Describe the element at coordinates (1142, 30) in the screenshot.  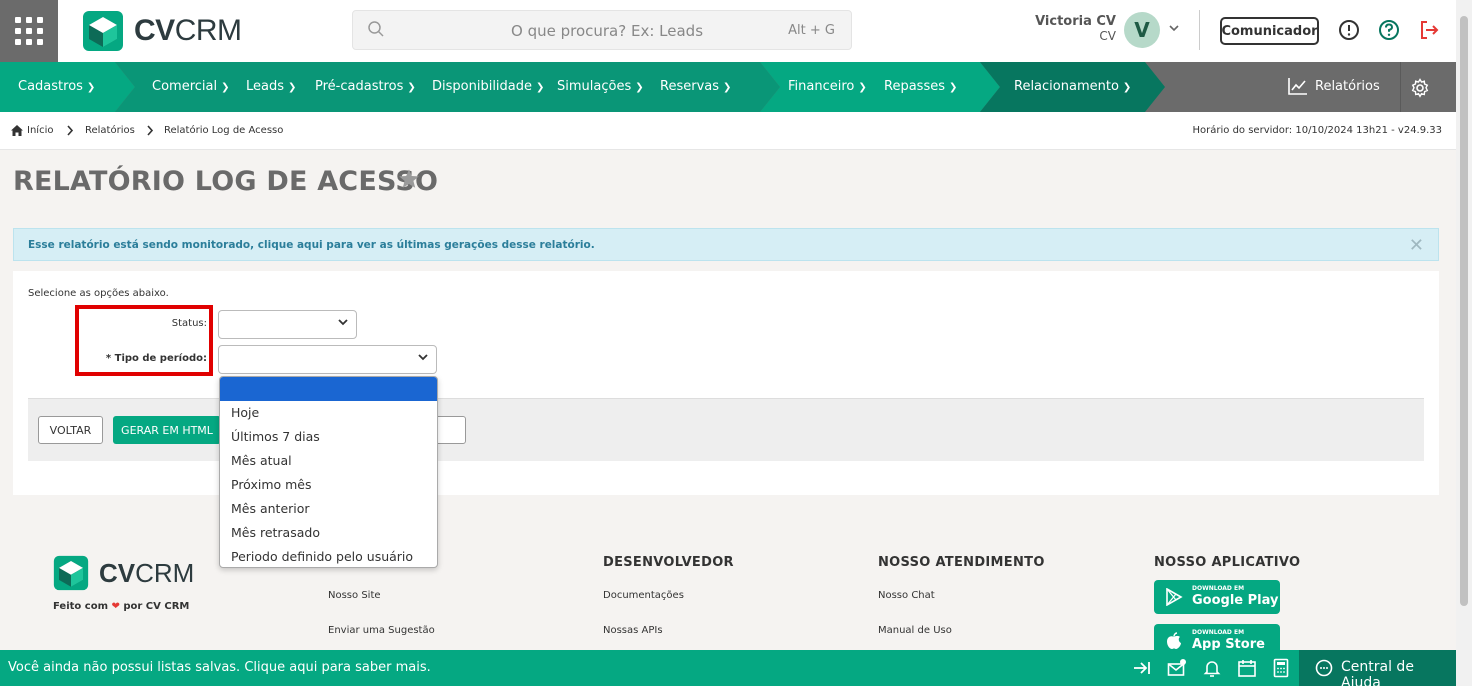
I see `avatar: V` at that location.